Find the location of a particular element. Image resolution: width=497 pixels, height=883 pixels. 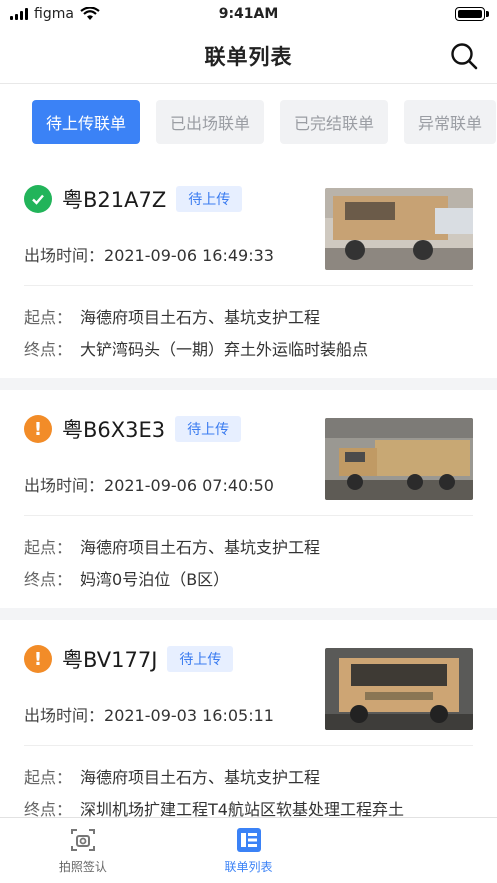

plate-number: 粤B6X3E3 is located at coordinates (114, 430).